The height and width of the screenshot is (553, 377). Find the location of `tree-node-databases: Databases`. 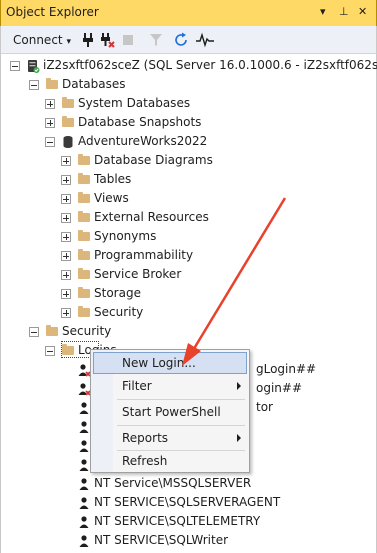

tree-node-databases: Databases is located at coordinates (179, 85).